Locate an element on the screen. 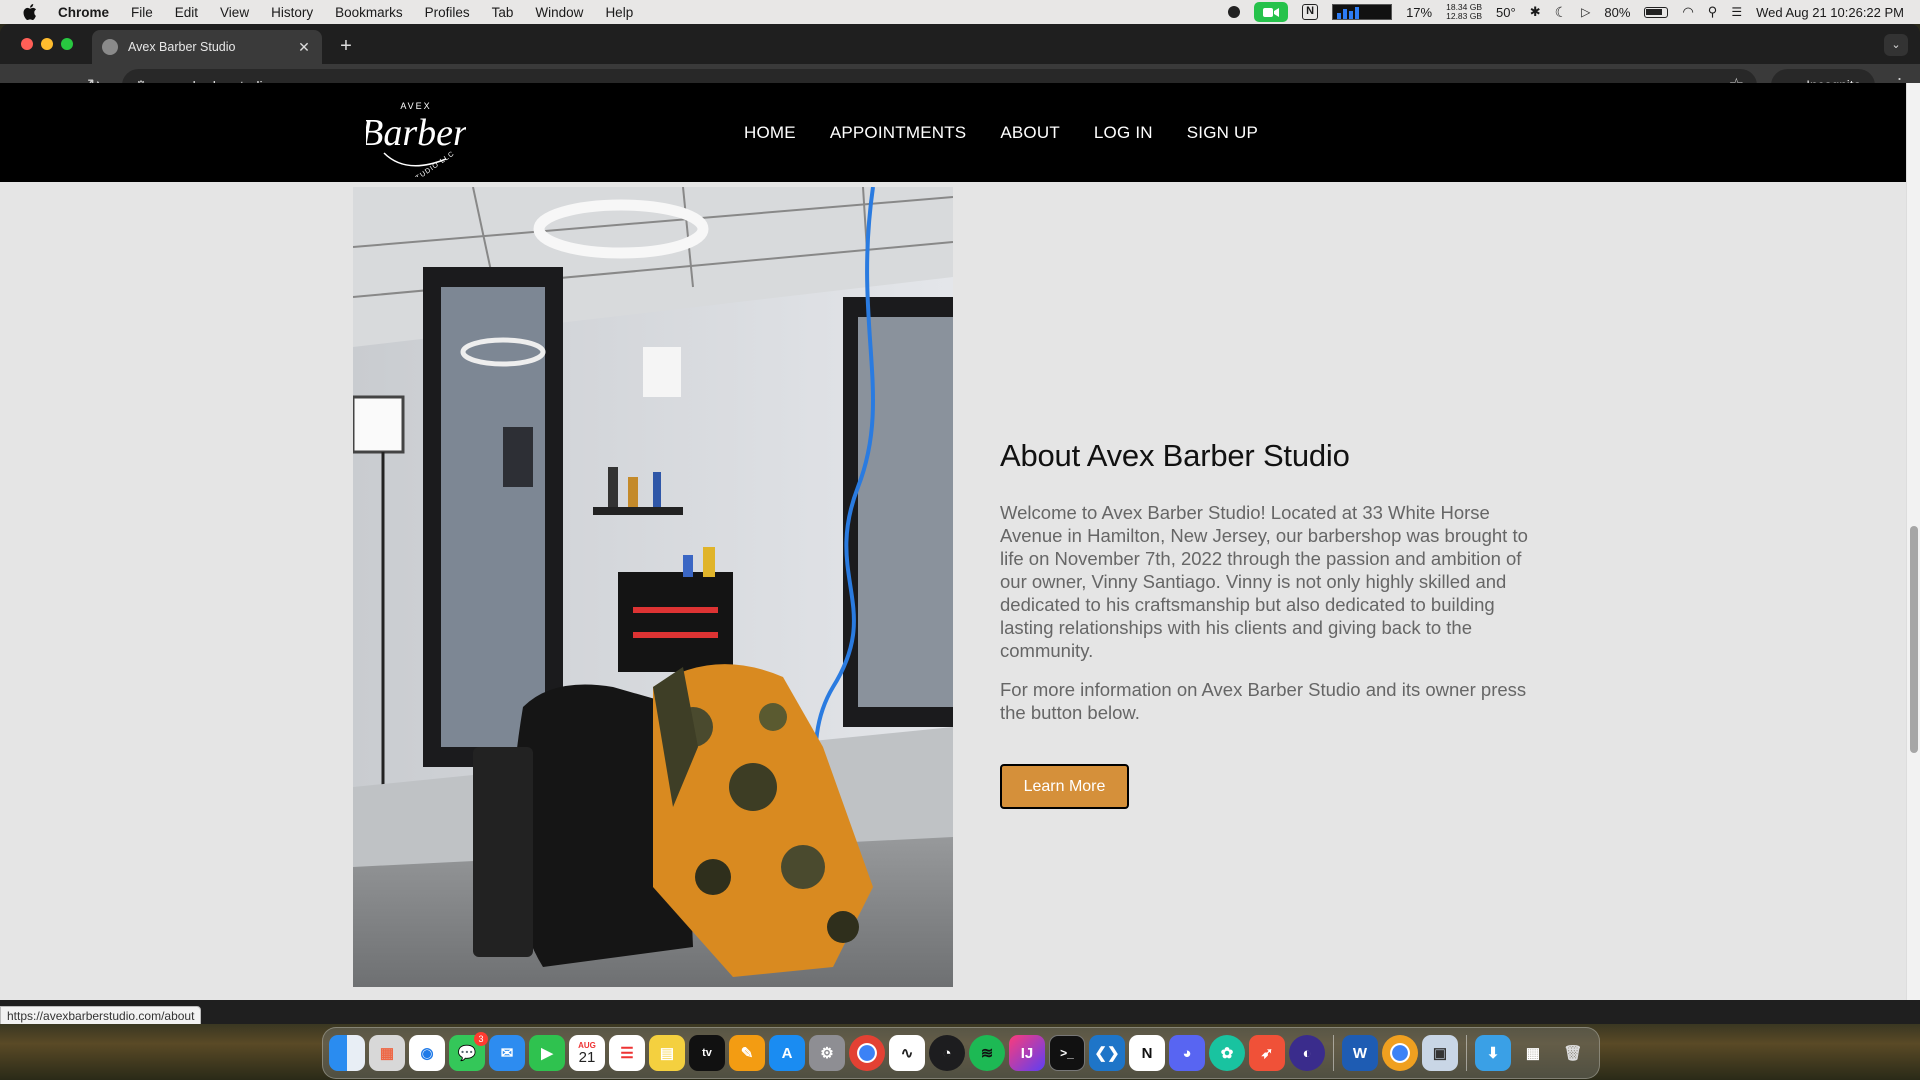  notion-icon: N is located at coordinates (1147, 1053).